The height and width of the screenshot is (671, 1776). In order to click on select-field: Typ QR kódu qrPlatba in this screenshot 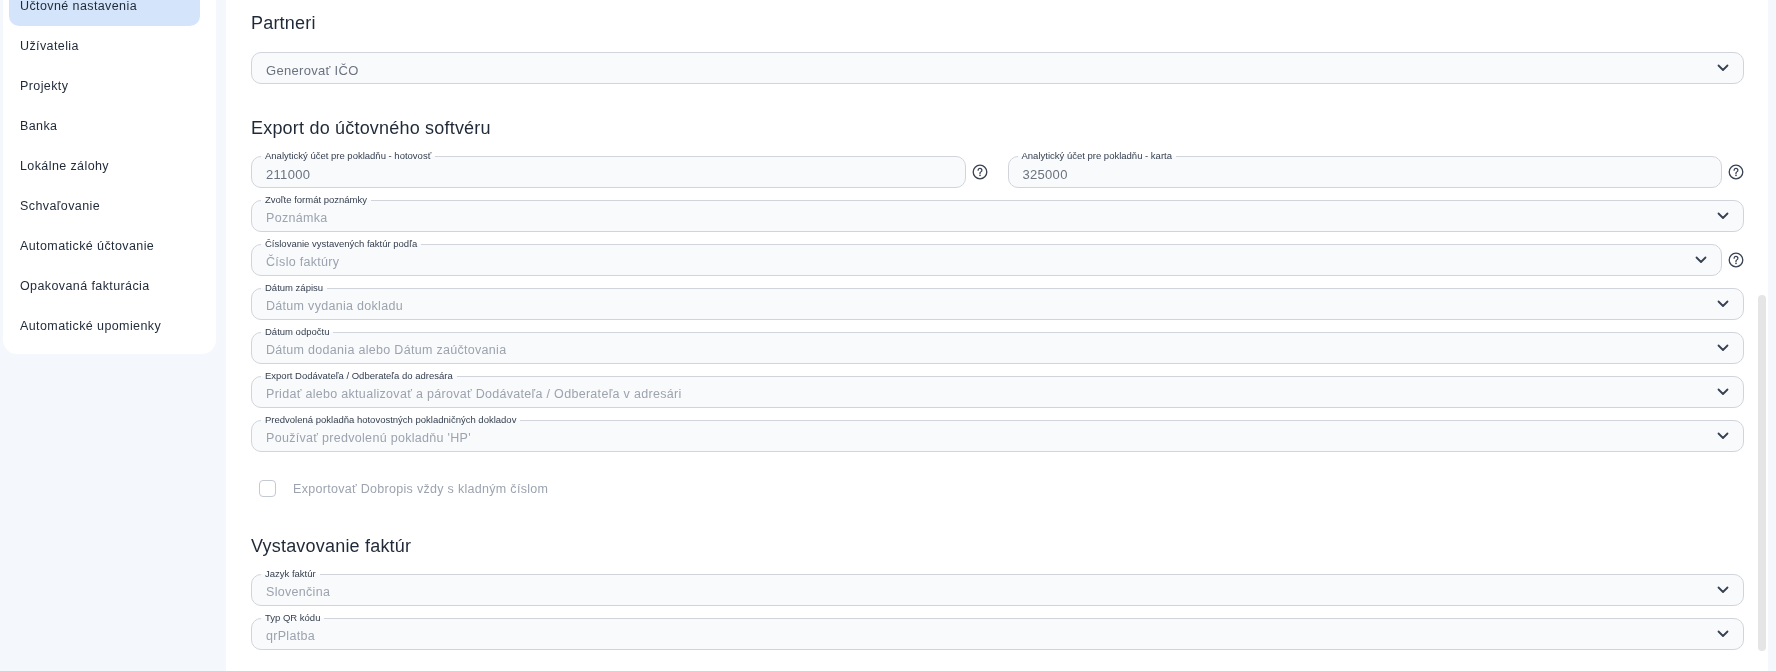, I will do `click(997, 631)`.